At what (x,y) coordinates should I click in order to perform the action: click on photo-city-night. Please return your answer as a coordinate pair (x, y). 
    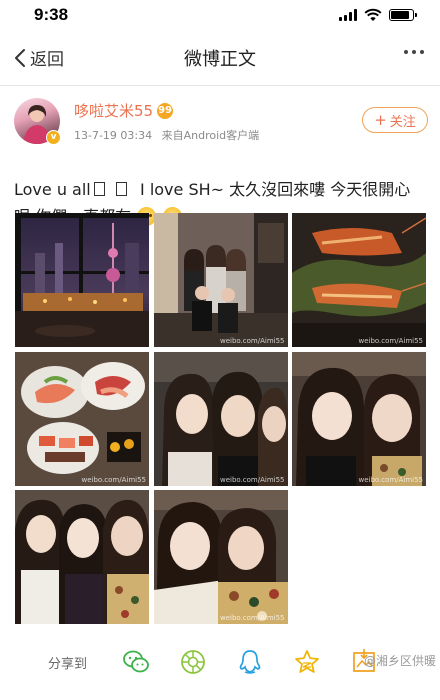
    Looking at the image, I should click on (82, 280).